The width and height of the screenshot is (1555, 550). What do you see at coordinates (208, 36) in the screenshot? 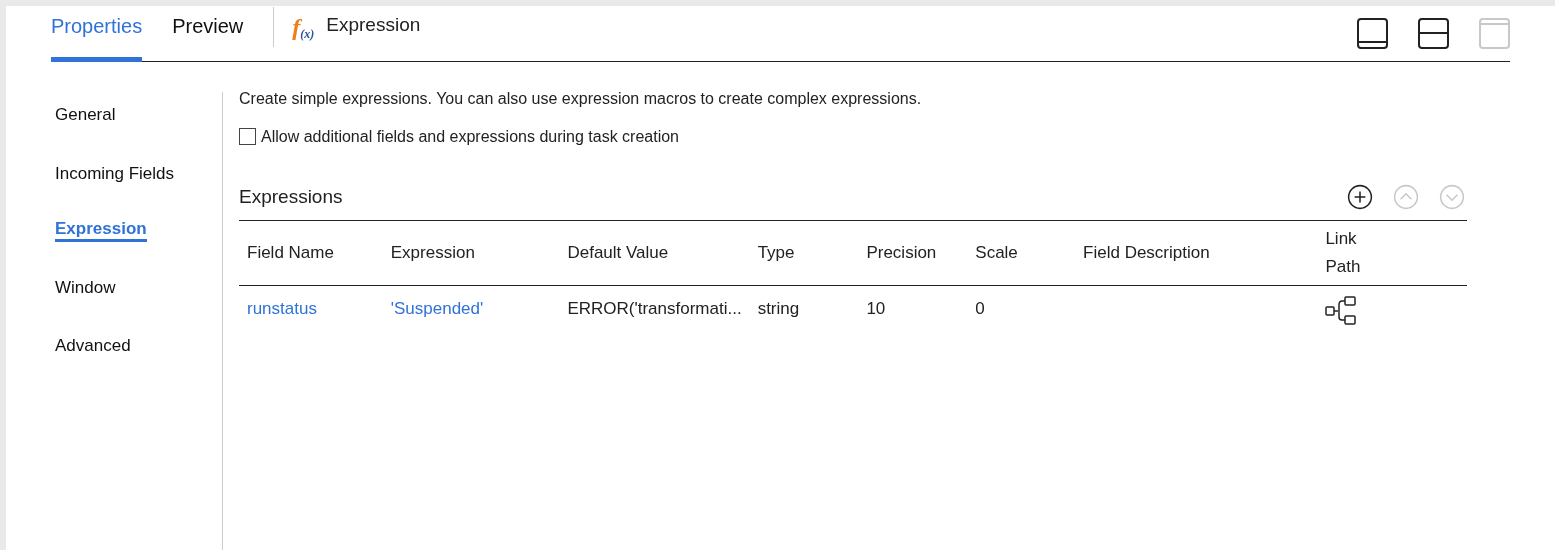
I see `tab: Preview` at bounding box center [208, 36].